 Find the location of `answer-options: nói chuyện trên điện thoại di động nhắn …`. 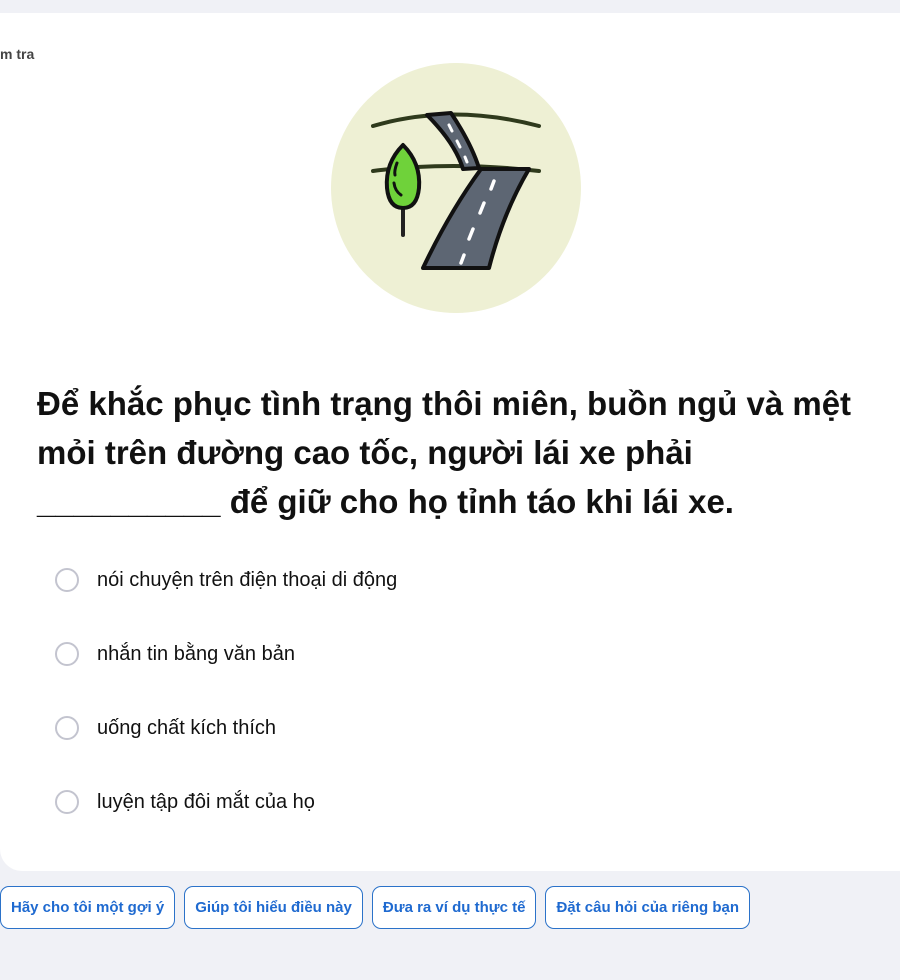

answer-options: nói chuyện trên điện thoại di động nhắn … is located at coordinates (226, 713).